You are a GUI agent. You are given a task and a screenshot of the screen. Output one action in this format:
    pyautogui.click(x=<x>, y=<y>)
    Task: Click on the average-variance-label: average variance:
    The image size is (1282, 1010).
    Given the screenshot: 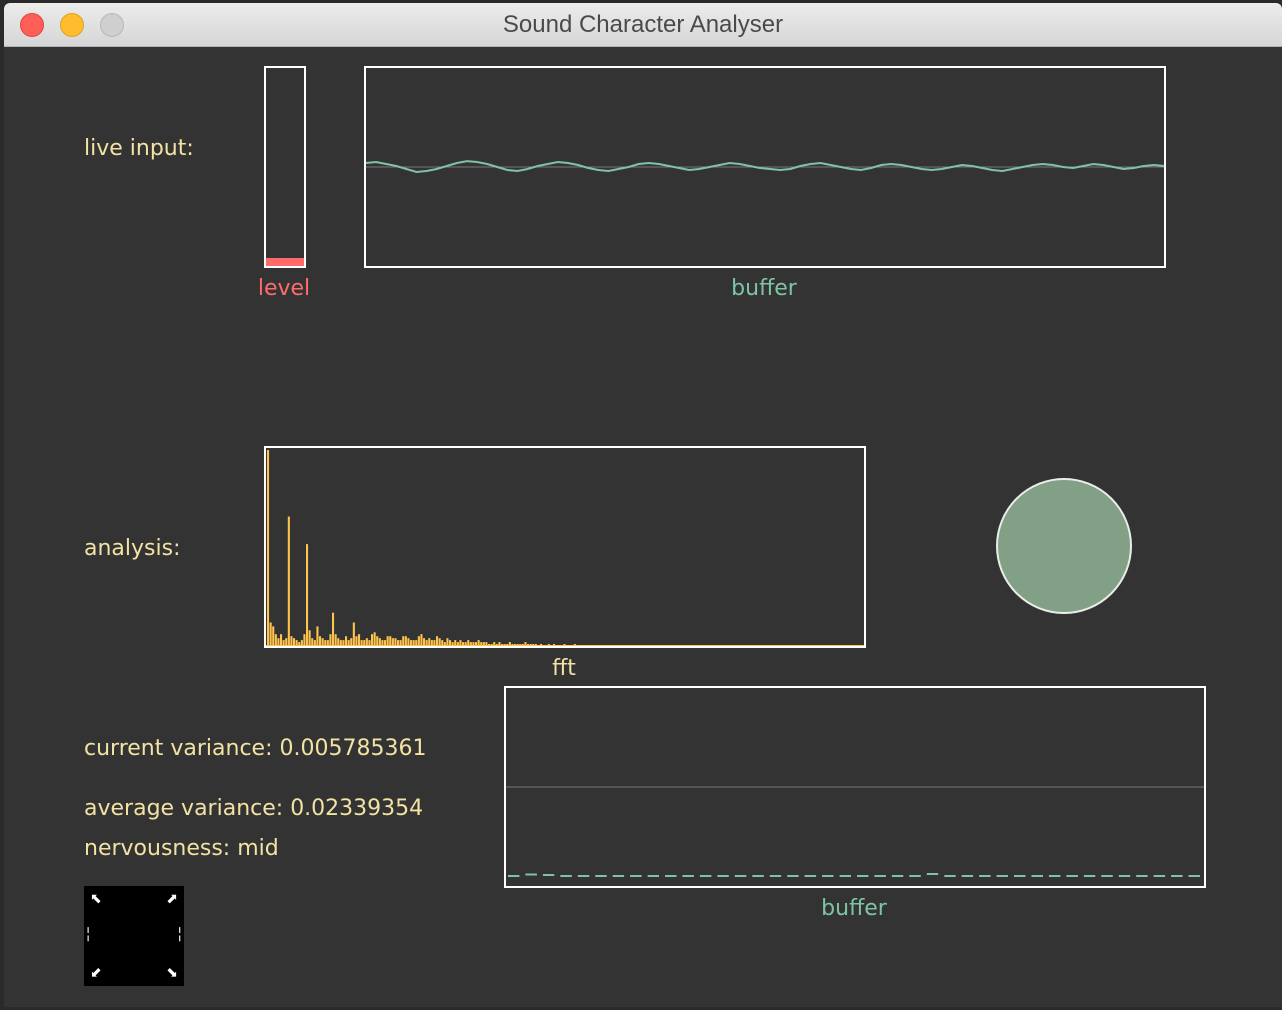 What is the action you would take?
    pyautogui.click(x=184, y=808)
    